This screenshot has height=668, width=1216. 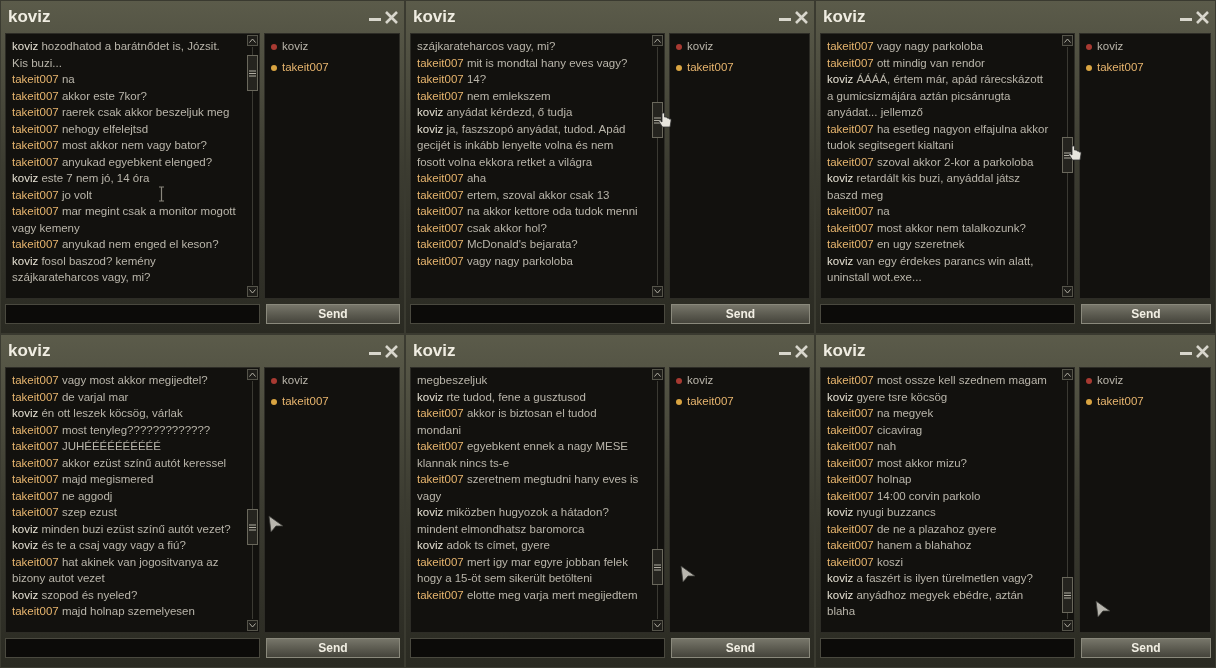 I want to click on chat-message: takeit007 hanem a blahahoz, so click(x=899, y=545).